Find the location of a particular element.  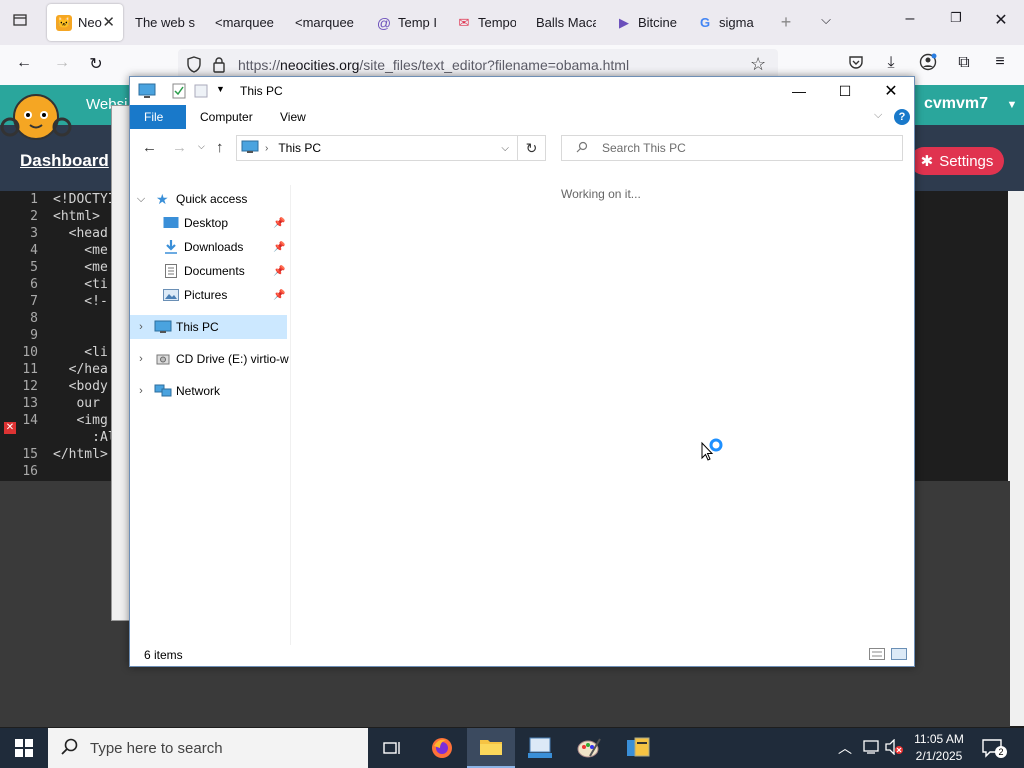

address-bar: › This PC ⌵ is located at coordinates (377, 148).